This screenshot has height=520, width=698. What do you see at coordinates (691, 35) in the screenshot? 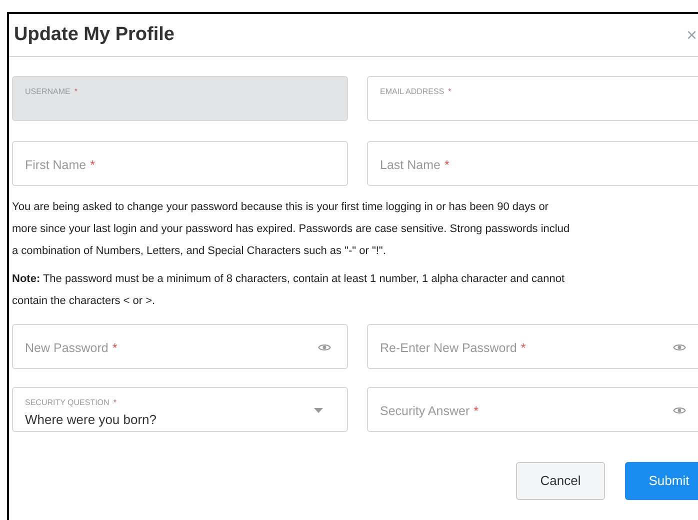
I see `close-button: ×` at bounding box center [691, 35].